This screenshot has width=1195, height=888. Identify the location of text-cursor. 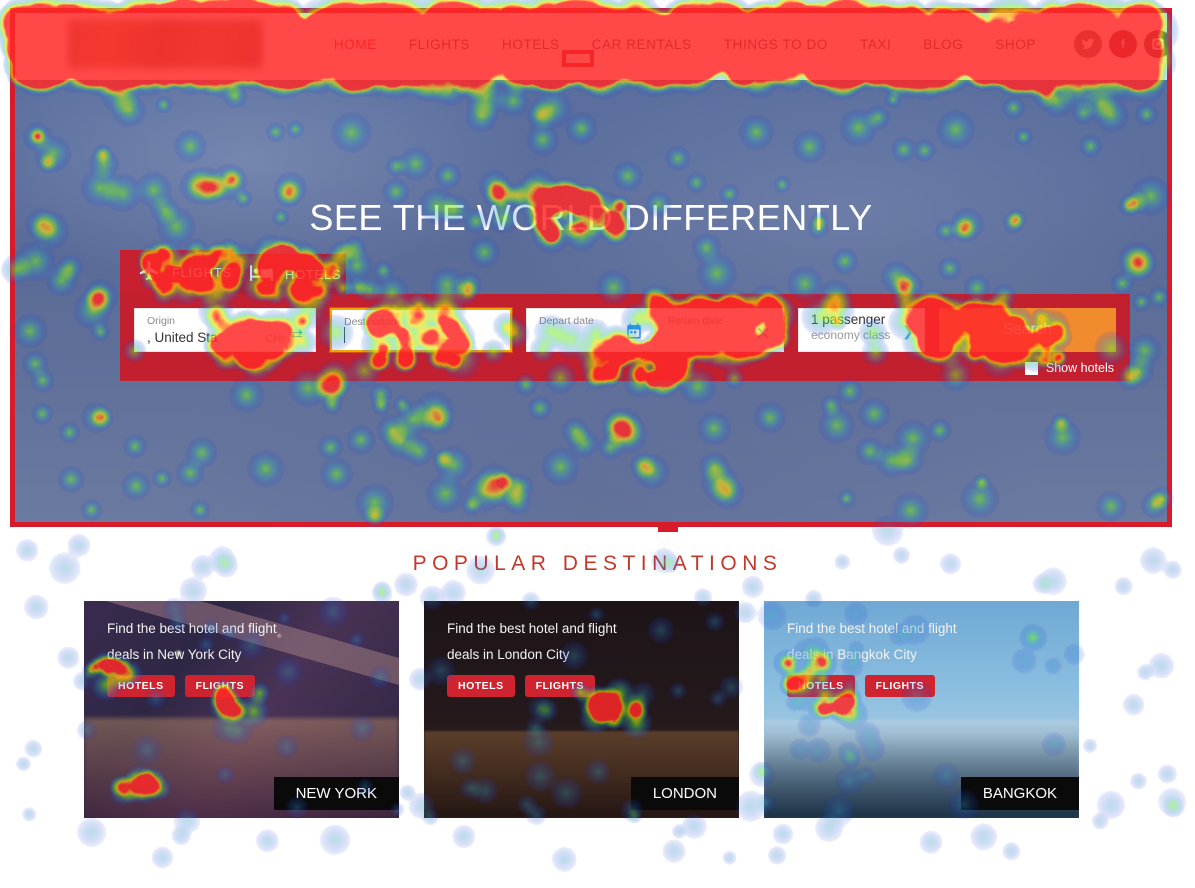
(344, 335).